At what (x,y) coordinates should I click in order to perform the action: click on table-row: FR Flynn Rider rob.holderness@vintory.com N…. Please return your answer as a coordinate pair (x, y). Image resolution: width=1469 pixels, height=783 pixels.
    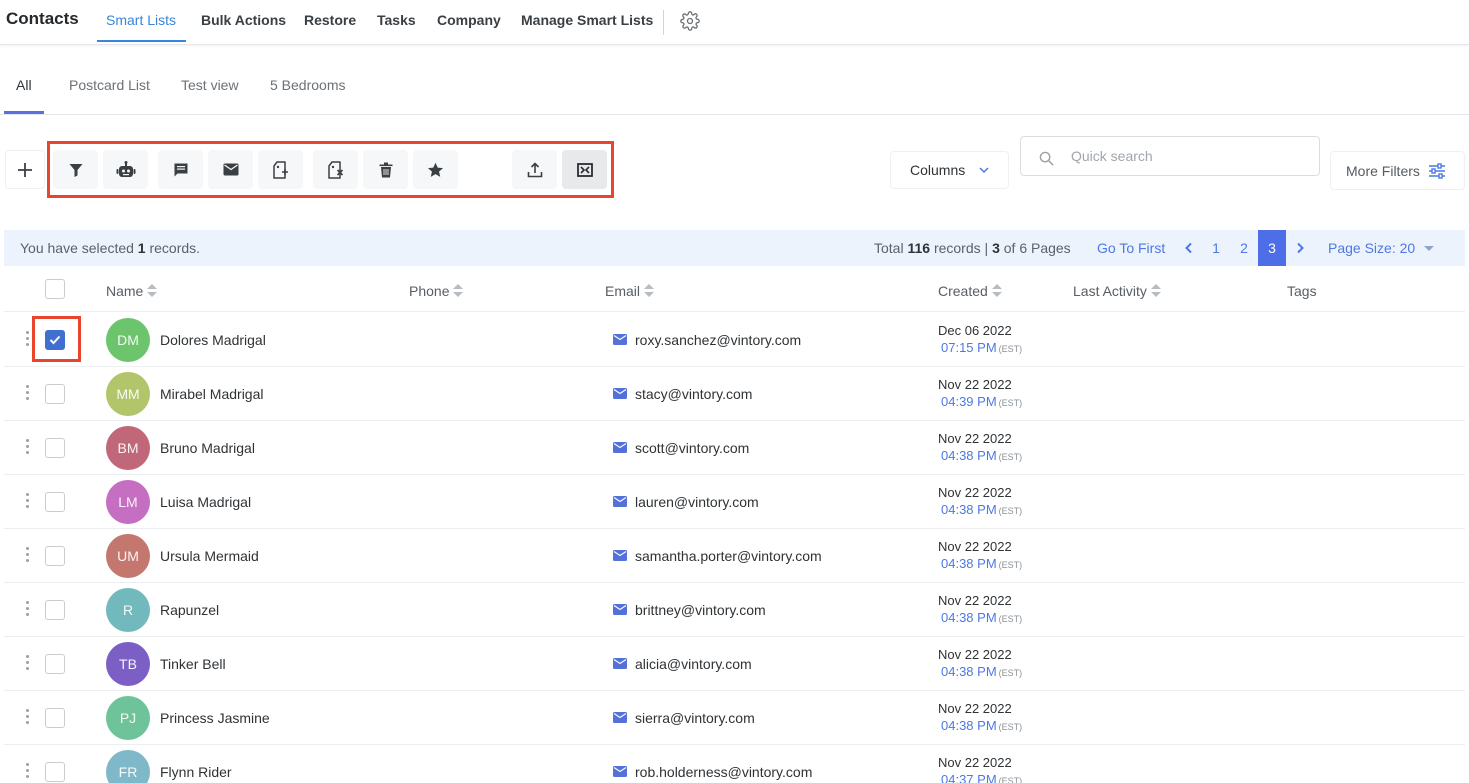
    Looking at the image, I should click on (734, 764).